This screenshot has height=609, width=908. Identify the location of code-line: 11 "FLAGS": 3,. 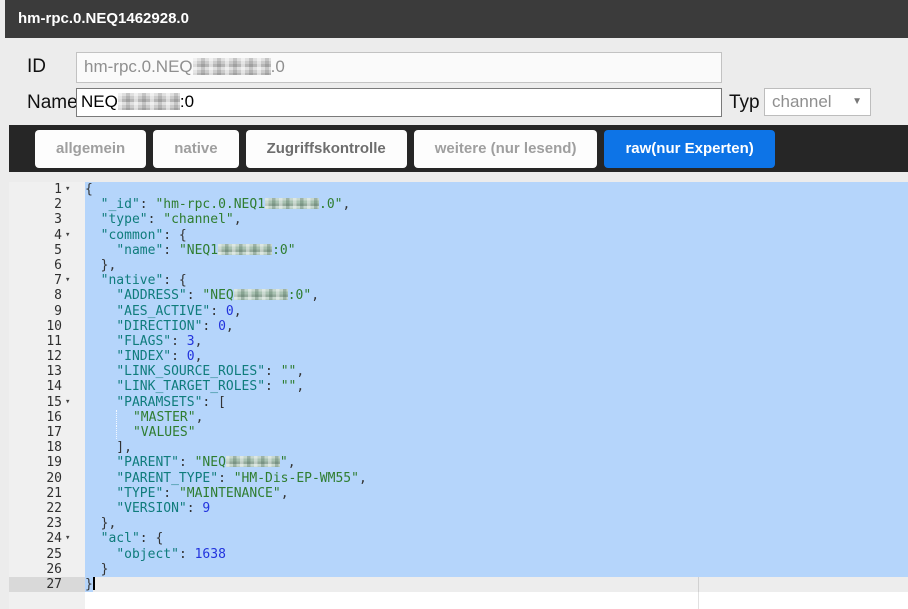
(458, 341).